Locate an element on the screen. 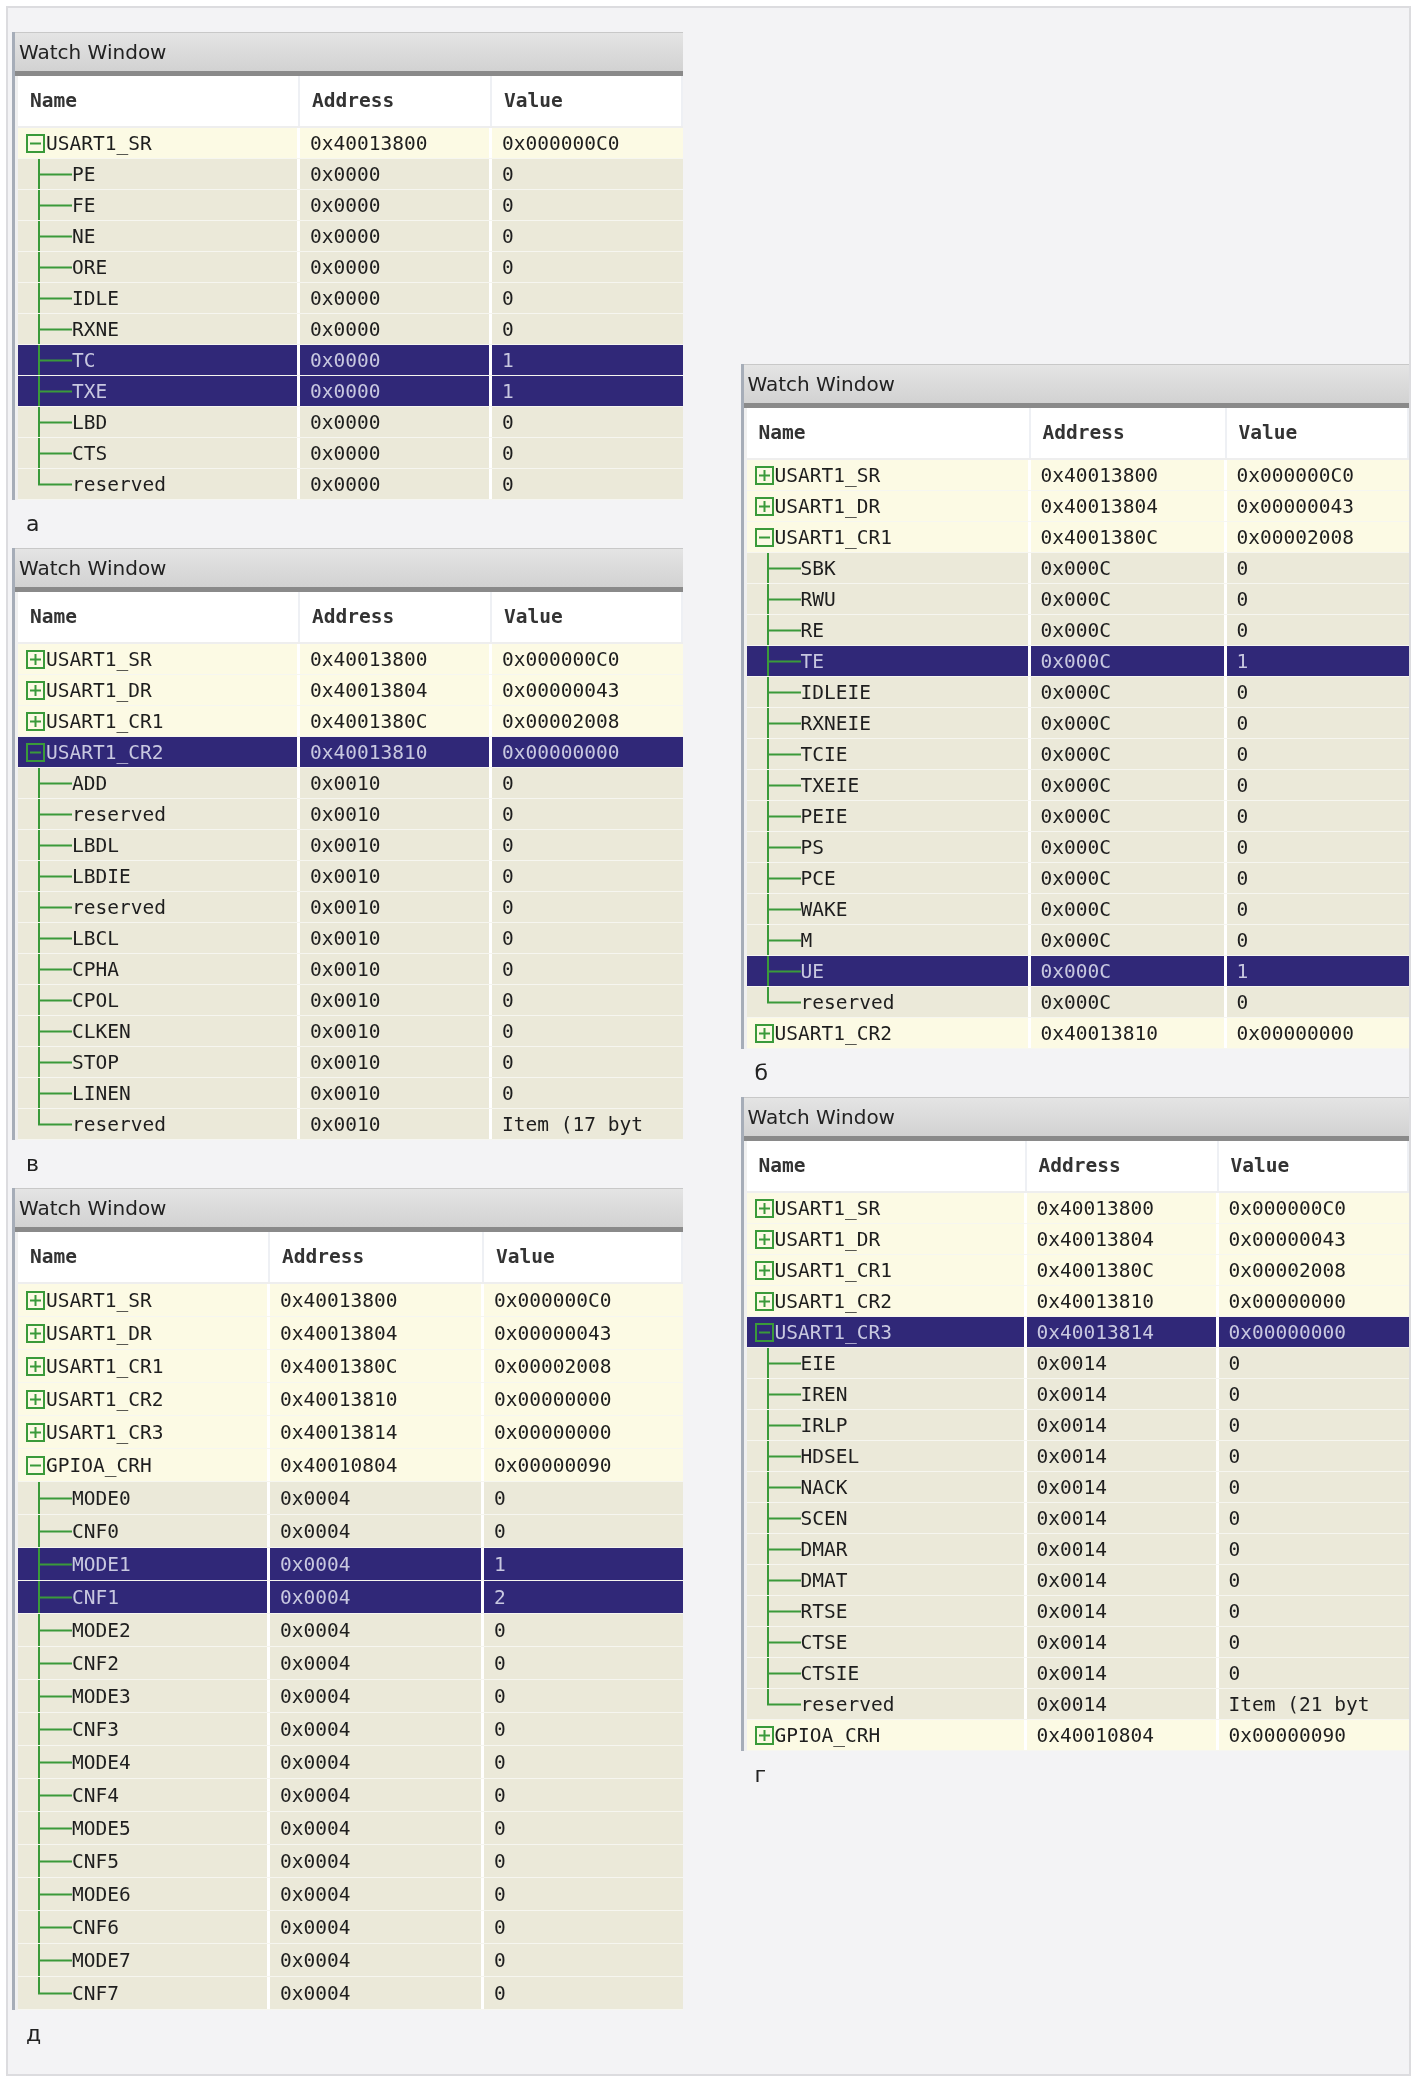 The height and width of the screenshot is (2081, 1417). tree-row: TXEIE 0x000C 0 is located at coordinates (1077, 785).